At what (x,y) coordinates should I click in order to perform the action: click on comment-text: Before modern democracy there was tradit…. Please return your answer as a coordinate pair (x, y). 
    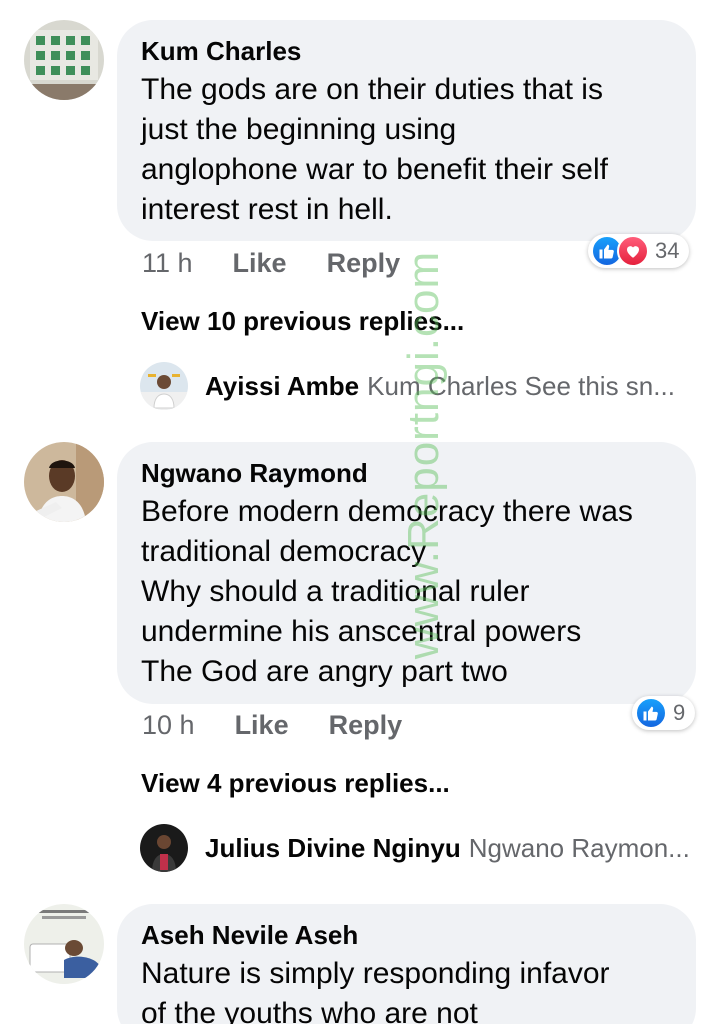
    Looking at the image, I should click on (387, 591).